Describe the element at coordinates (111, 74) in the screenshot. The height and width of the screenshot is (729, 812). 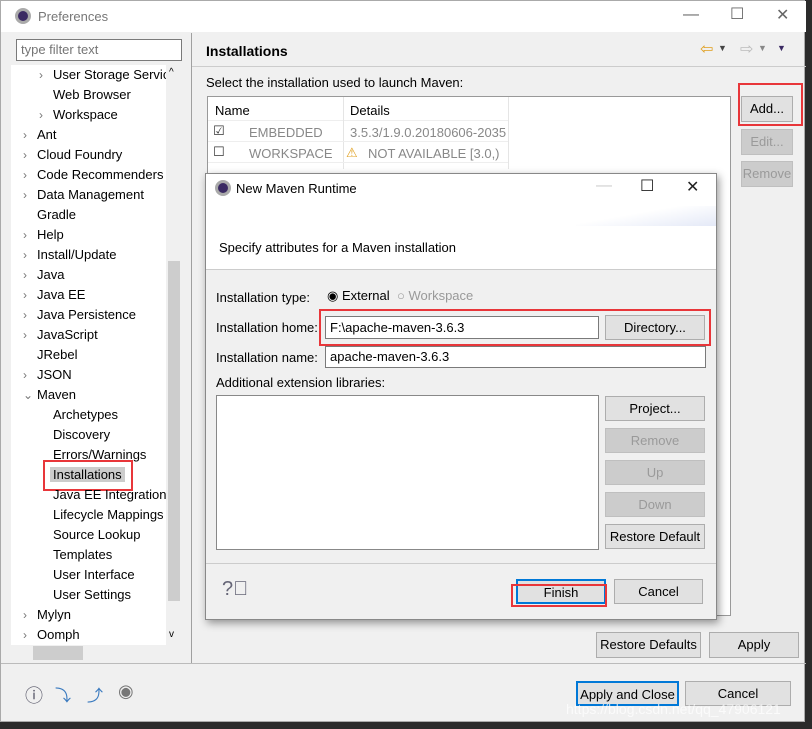
I see `tree-item-label: User Storage Servic` at that location.